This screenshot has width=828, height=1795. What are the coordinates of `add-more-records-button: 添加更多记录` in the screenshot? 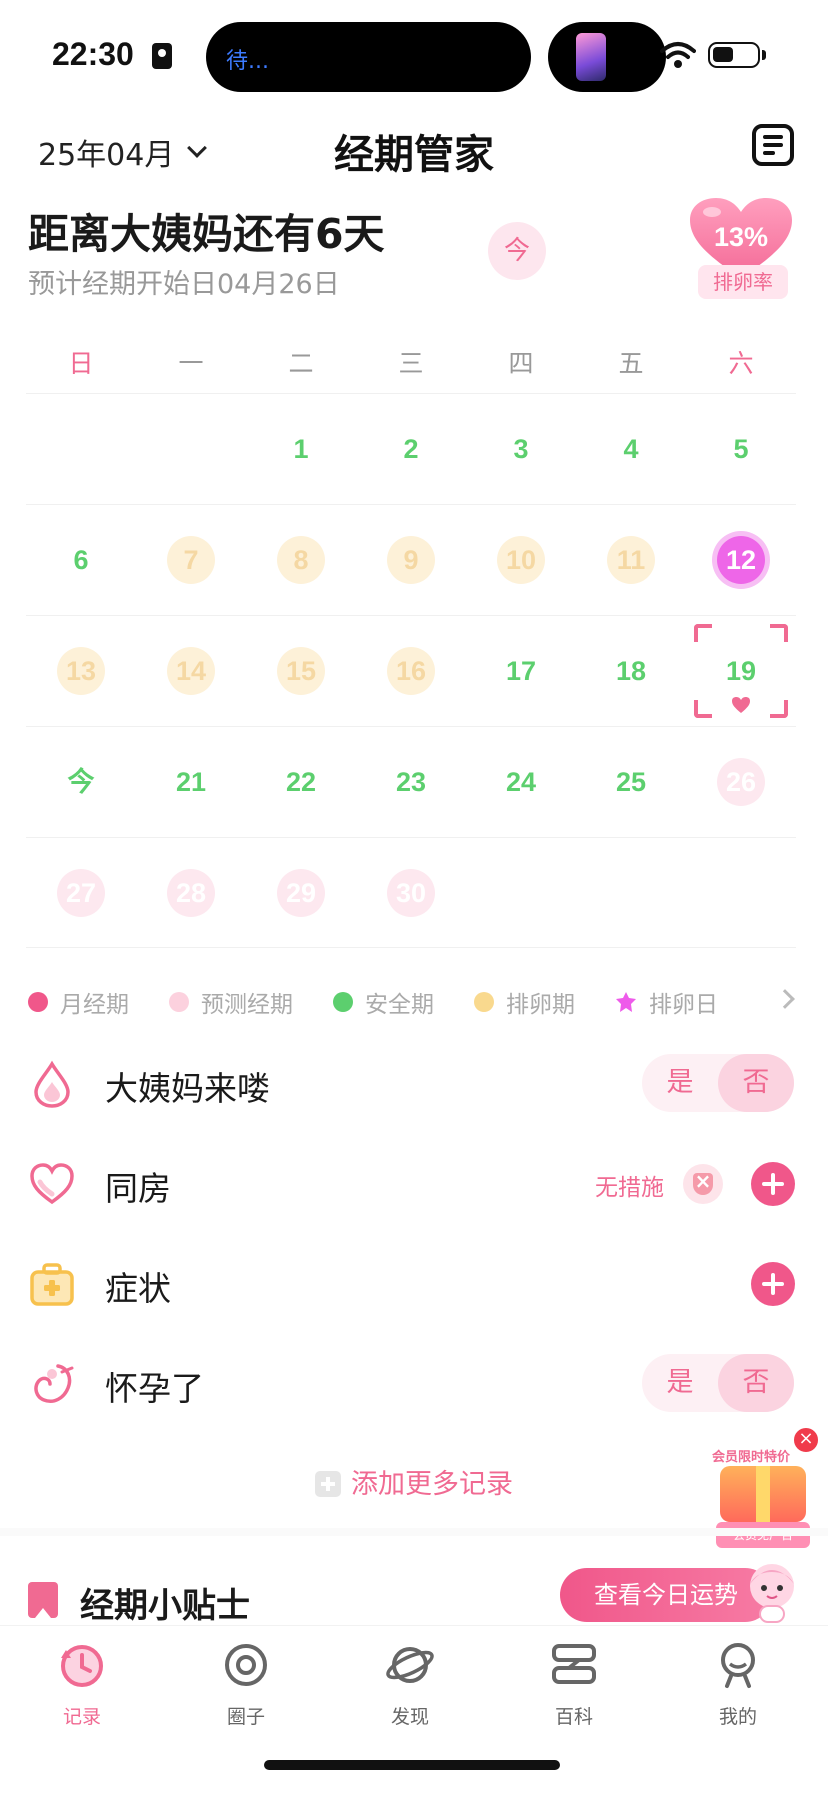 It's located at (414, 1481).